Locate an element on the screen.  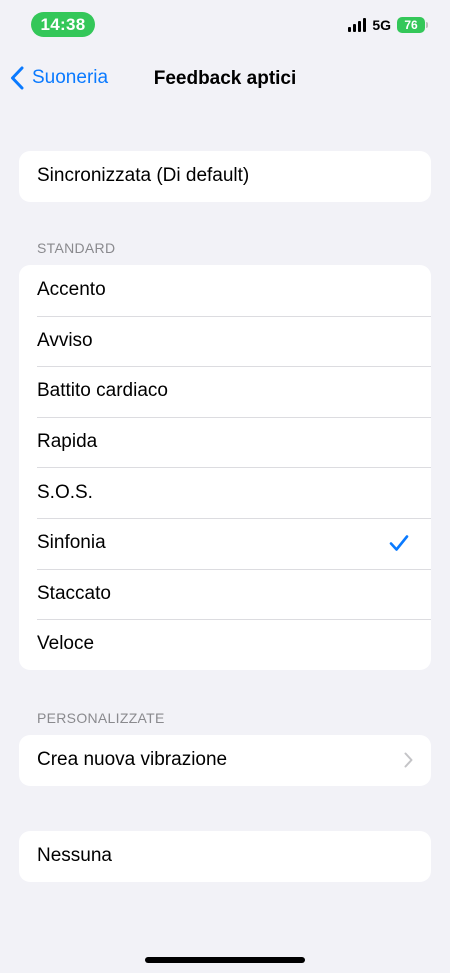
option-label: Staccato is located at coordinates (74, 593).